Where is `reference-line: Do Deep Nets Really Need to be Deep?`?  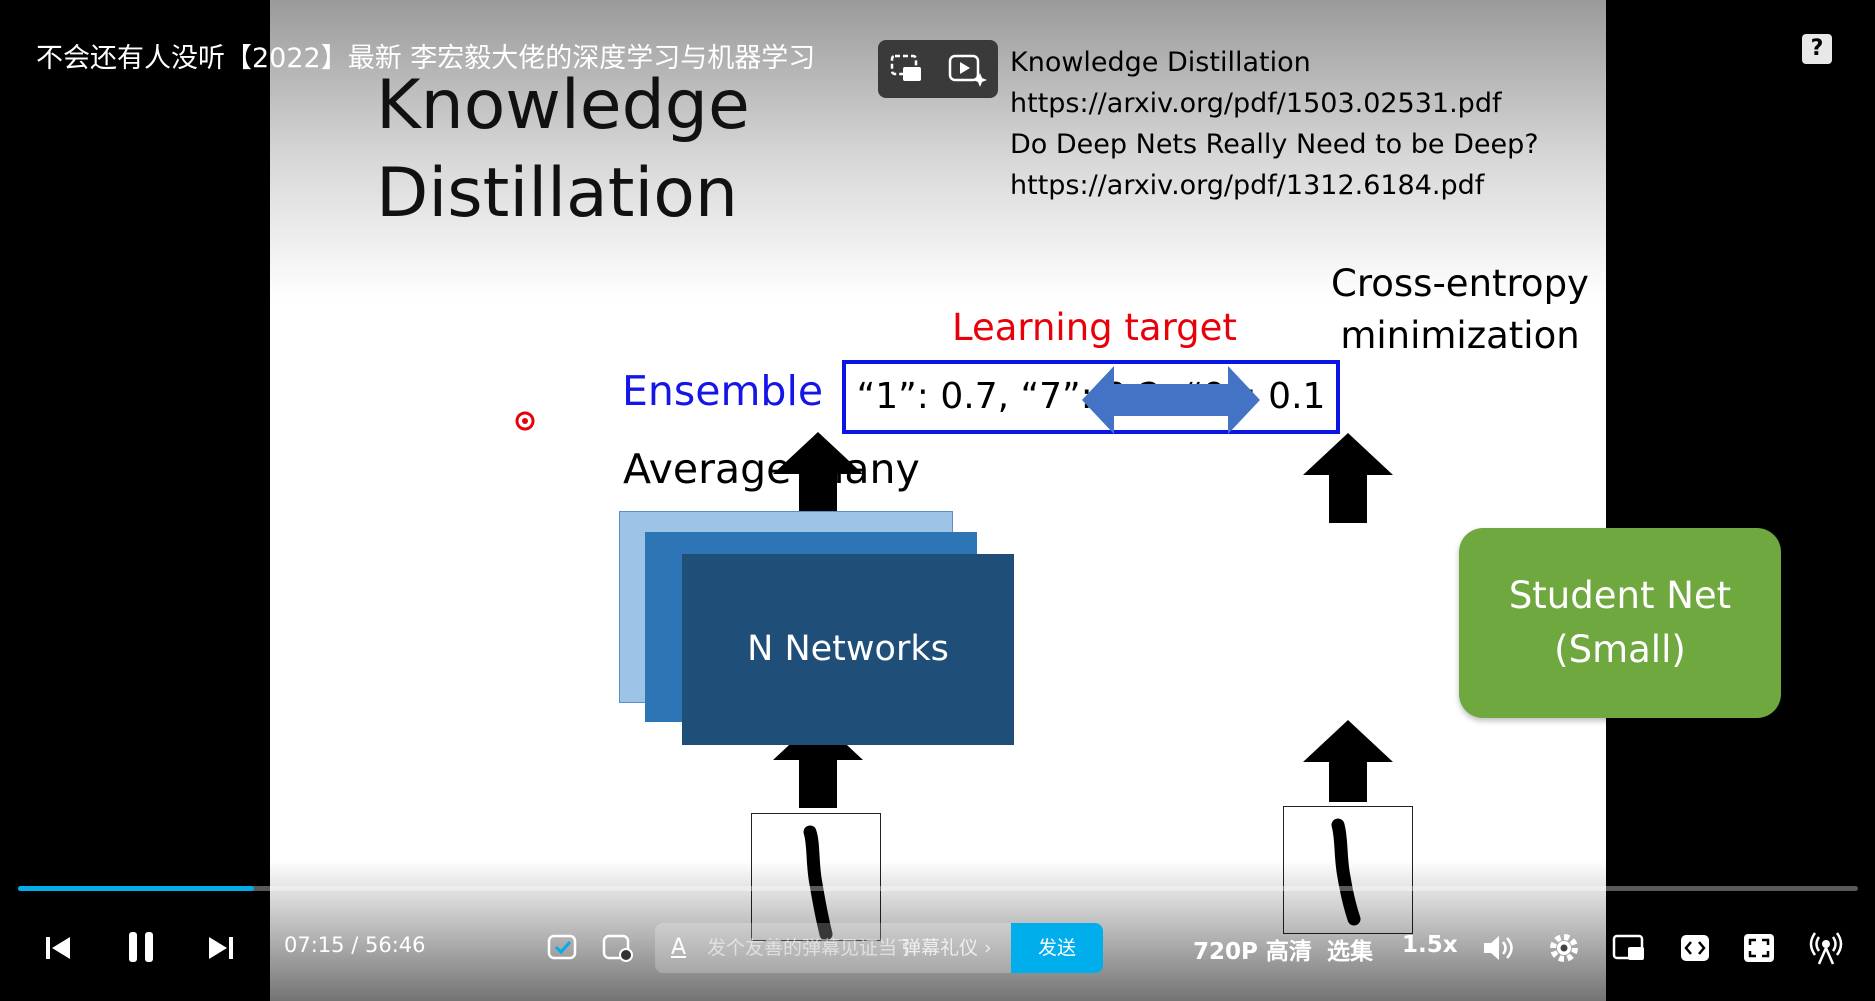
reference-line: Do Deep Nets Really Need to be Deep? is located at coordinates (1274, 144).